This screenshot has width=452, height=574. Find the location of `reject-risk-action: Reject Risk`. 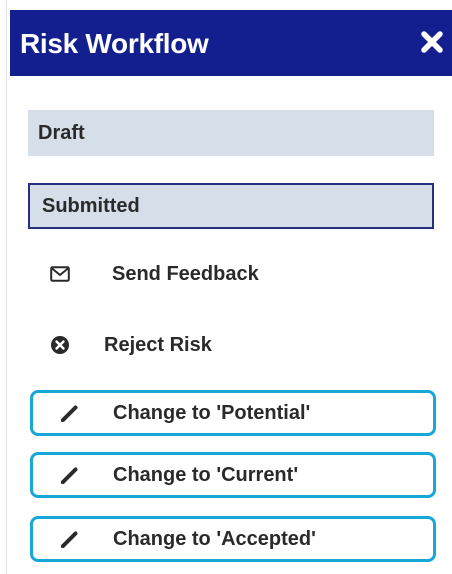

reject-risk-action: Reject Risk is located at coordinates (131, 345).